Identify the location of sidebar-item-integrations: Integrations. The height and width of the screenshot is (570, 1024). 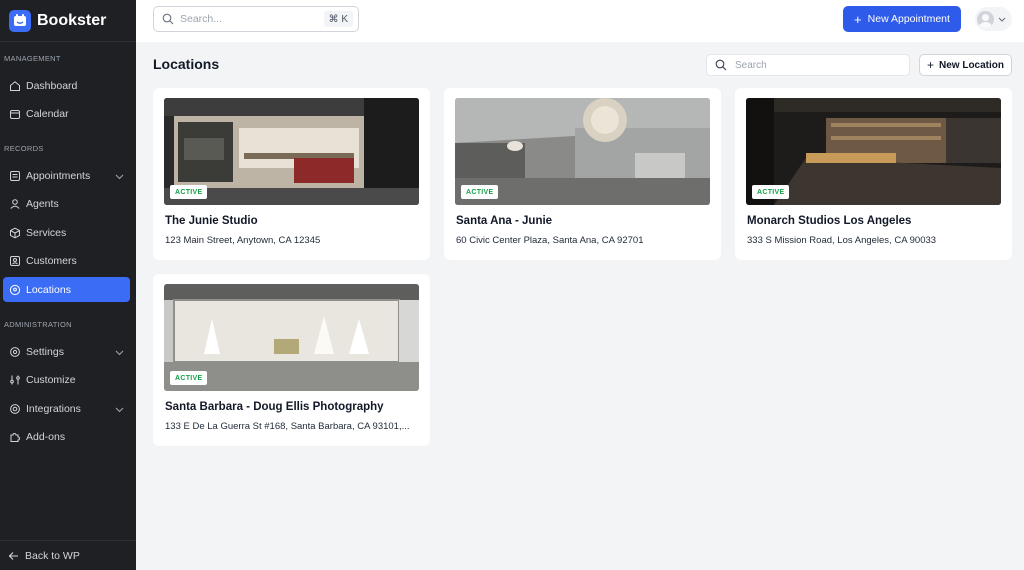
(66, 408).